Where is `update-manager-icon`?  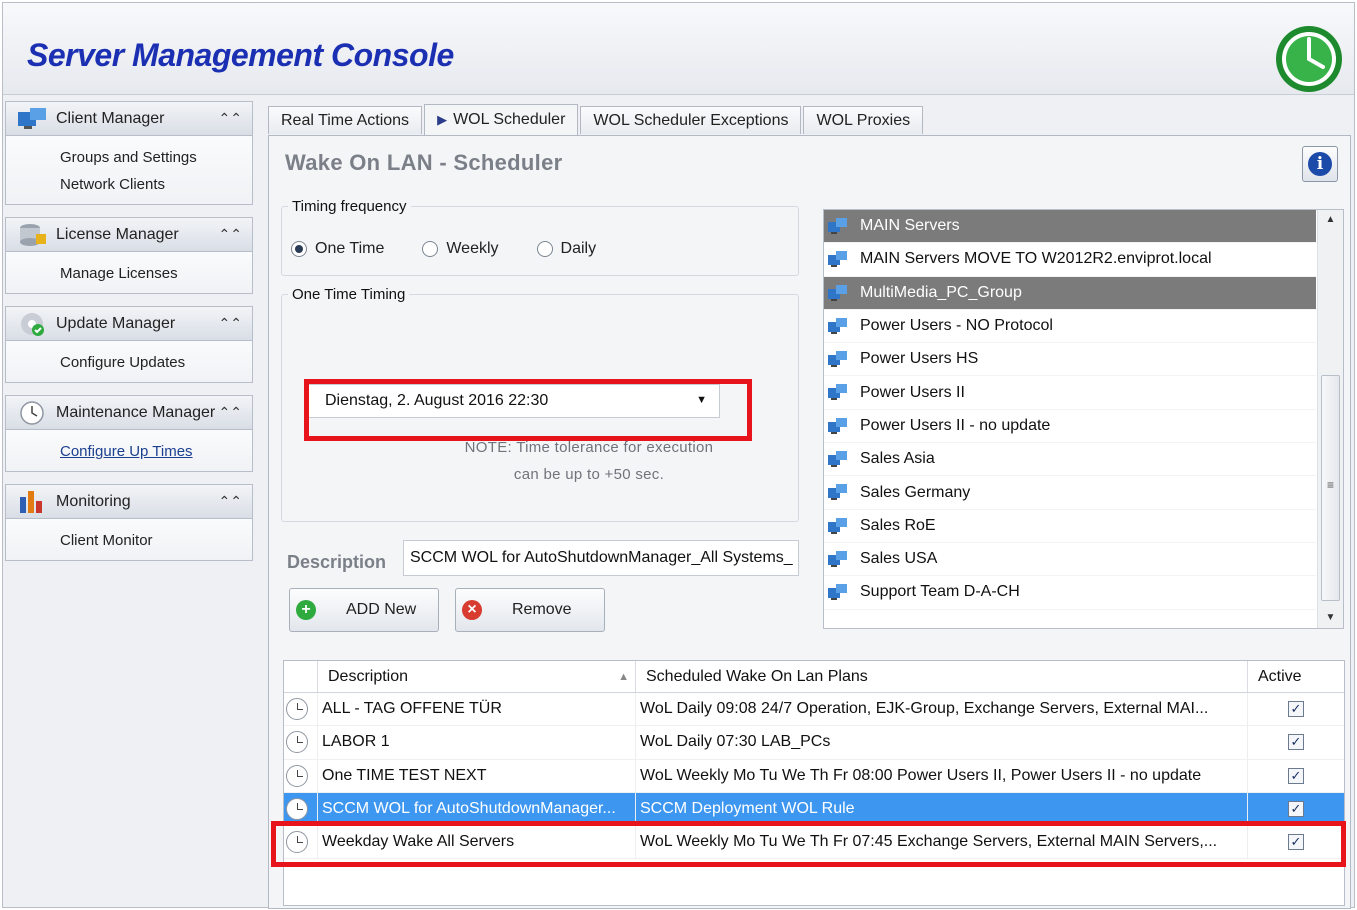
update-manager-icon is located at coordinates (32, 324).